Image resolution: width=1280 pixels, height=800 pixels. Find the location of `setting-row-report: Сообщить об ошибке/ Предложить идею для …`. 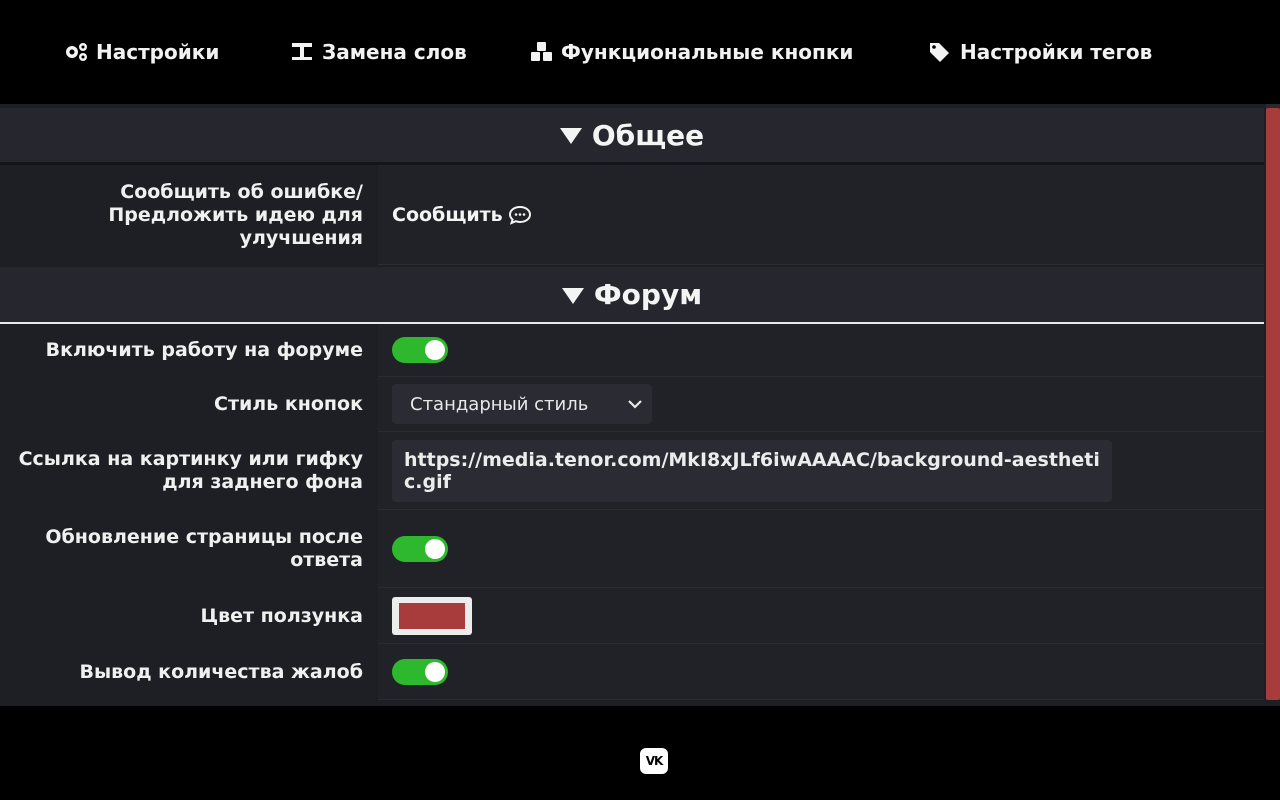

setting-row-report: Сообщить об ошибке/ Предложить идею для … is located at coordinates (632, 215).